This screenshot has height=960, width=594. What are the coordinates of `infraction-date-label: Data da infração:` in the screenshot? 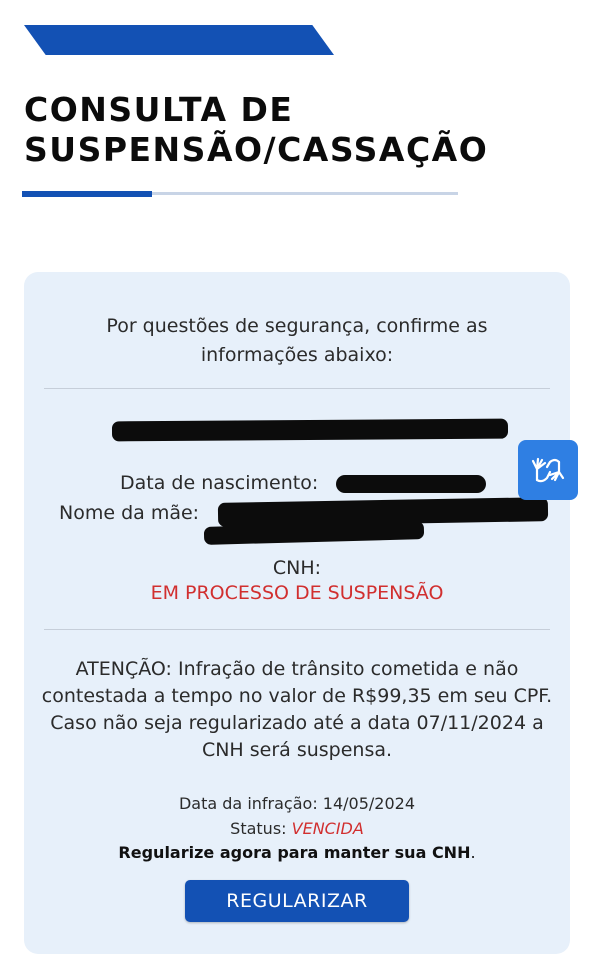 It's located at (248, 803).